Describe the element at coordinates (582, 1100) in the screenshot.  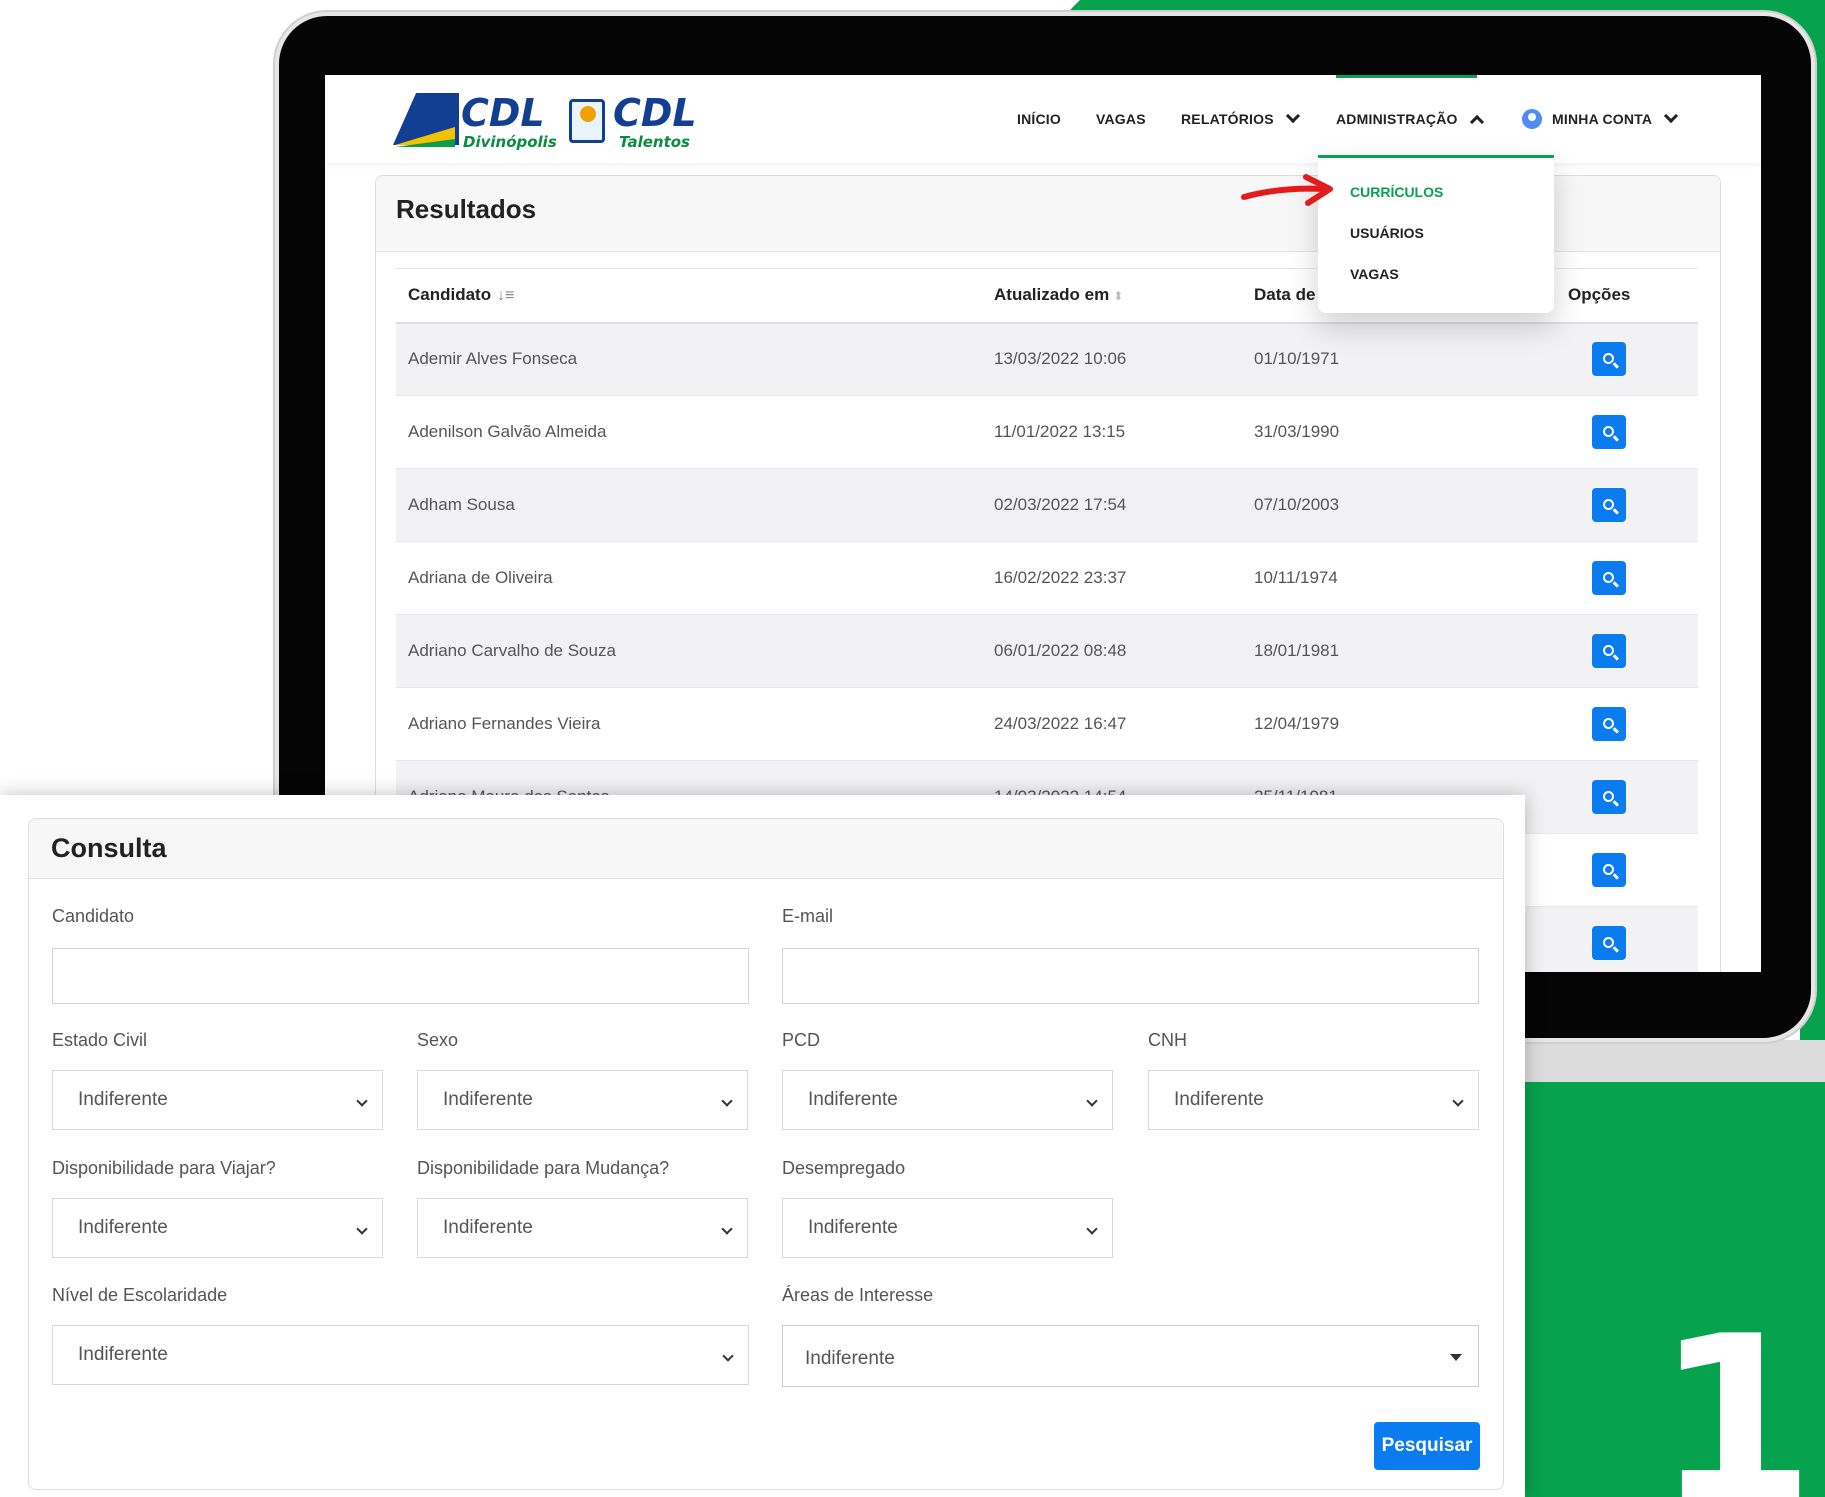
I see `sexo-select: Indiferente` at that location.